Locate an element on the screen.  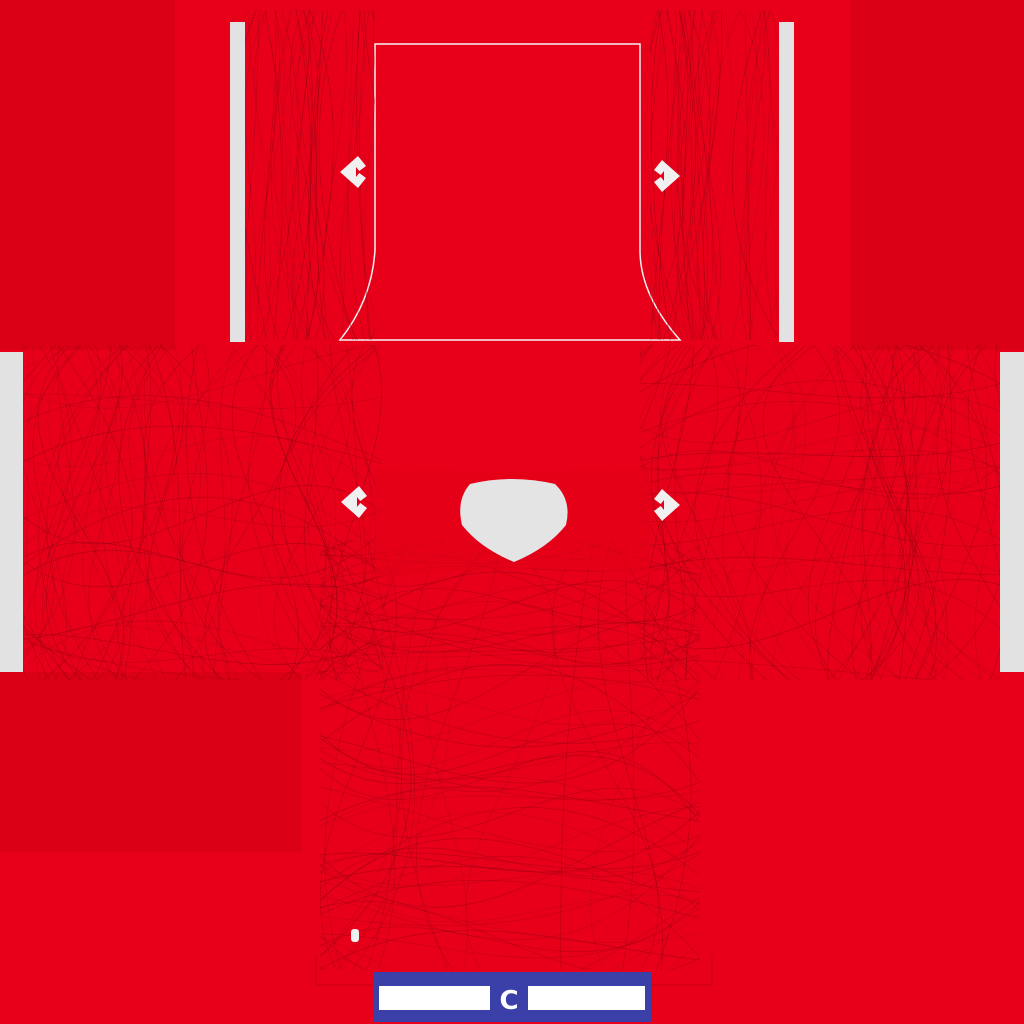
dark-panel-top-left is located at coordinates (87, 175).